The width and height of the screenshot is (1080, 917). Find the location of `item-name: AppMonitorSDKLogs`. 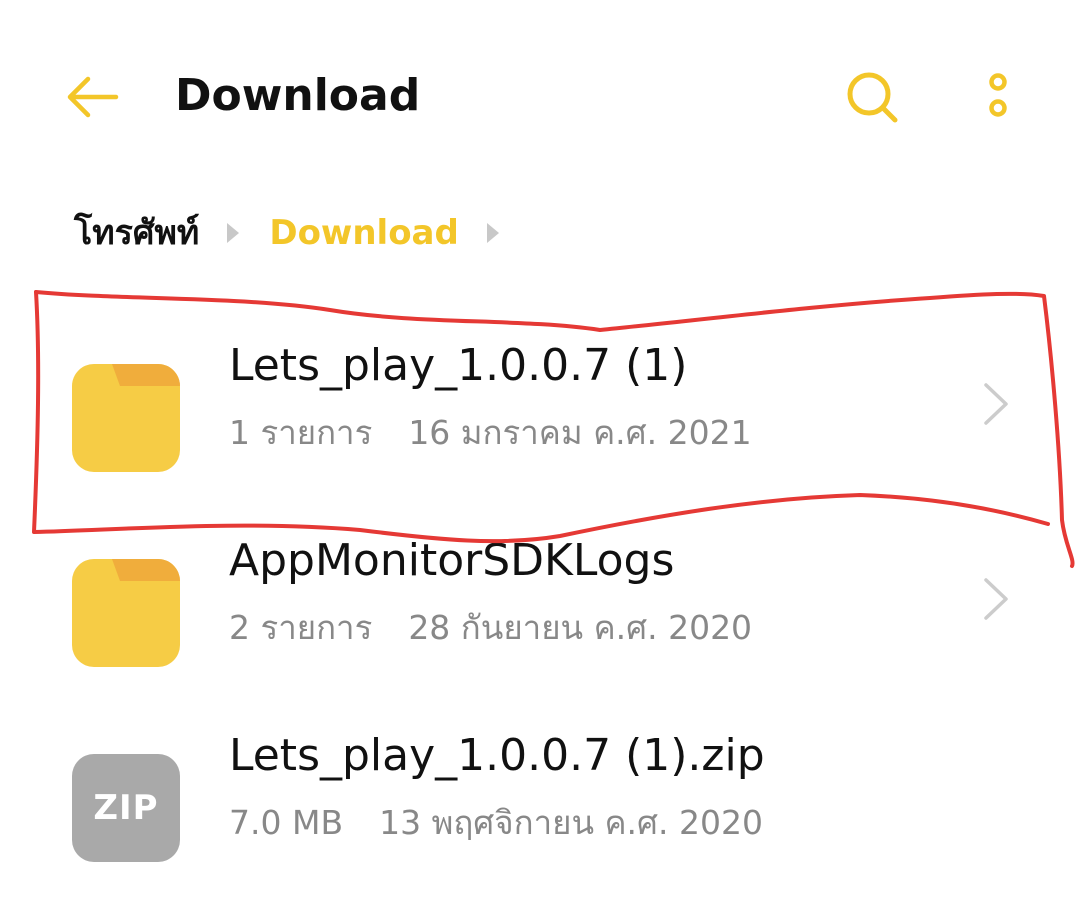

item-name: AppMonitorSDKLogs is located at coordinates (452, 560).